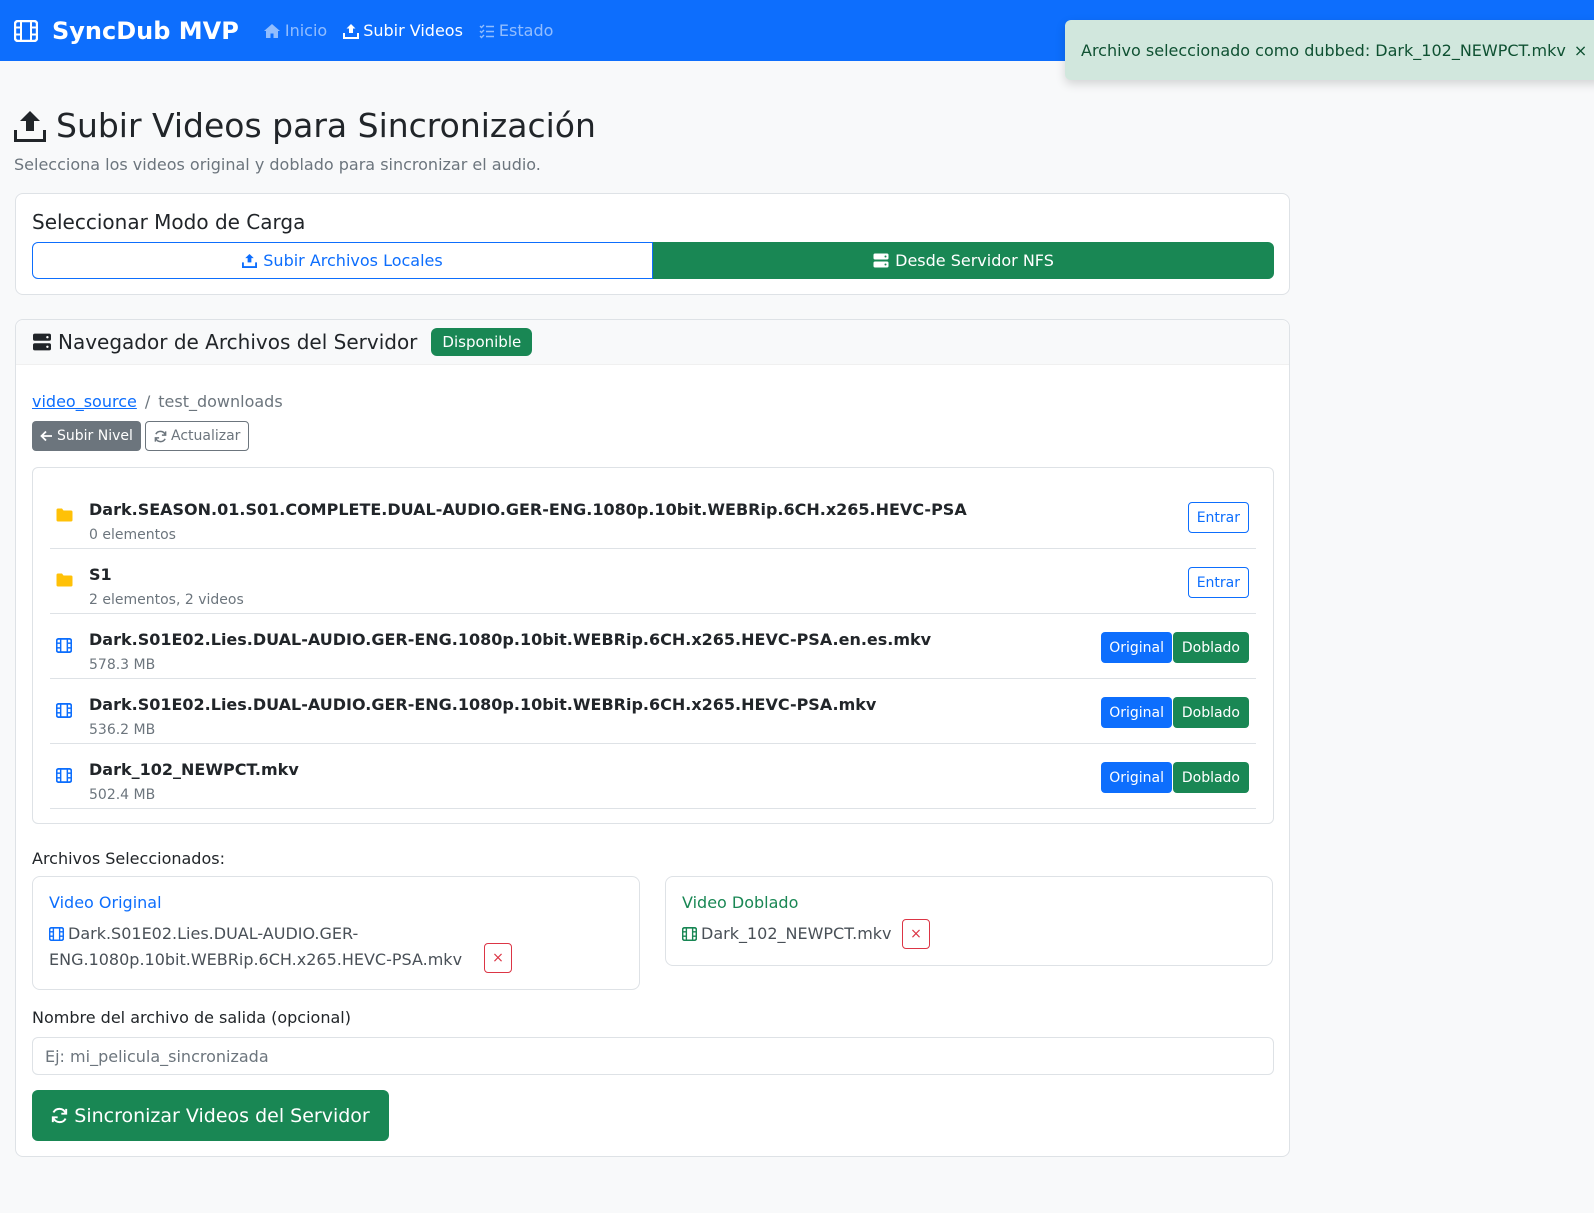  Describe the element at coordinates (486, 31) in the screenshot. I see `list-check-icon` at that location.